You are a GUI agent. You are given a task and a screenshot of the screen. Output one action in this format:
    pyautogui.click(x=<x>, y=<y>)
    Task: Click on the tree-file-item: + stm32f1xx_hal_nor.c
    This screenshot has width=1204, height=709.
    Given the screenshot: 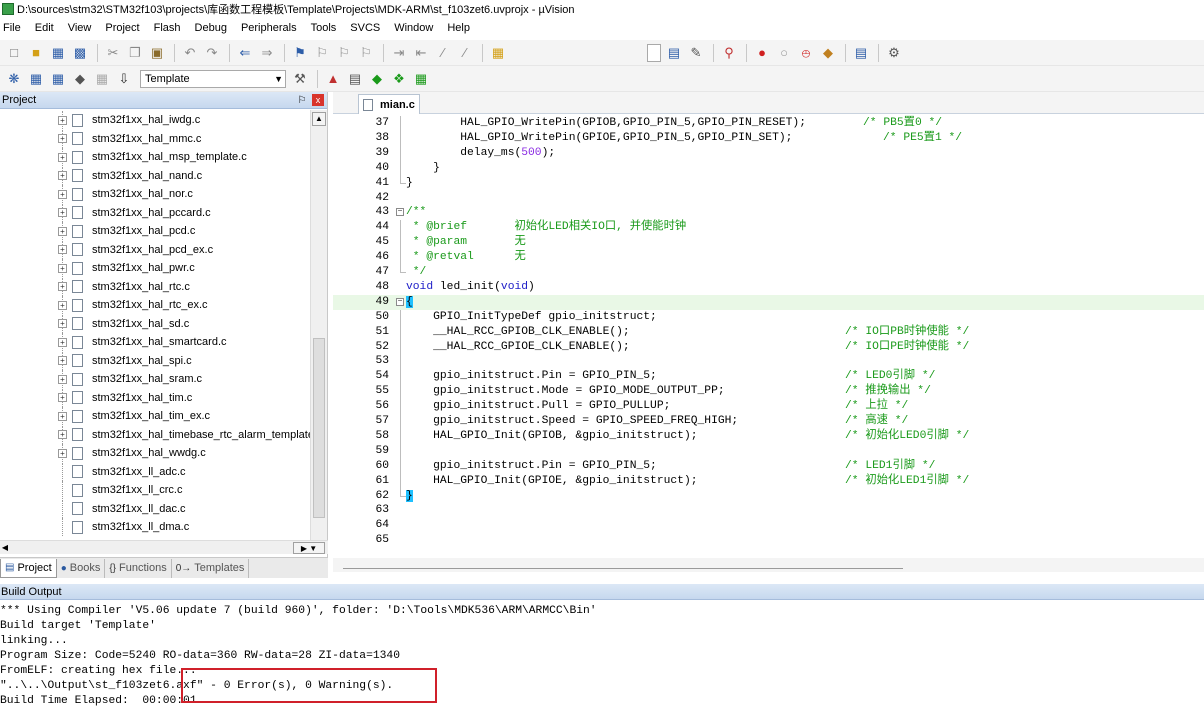 What is the action you would take?
    pyautogui.click(x=155, y=194)
    